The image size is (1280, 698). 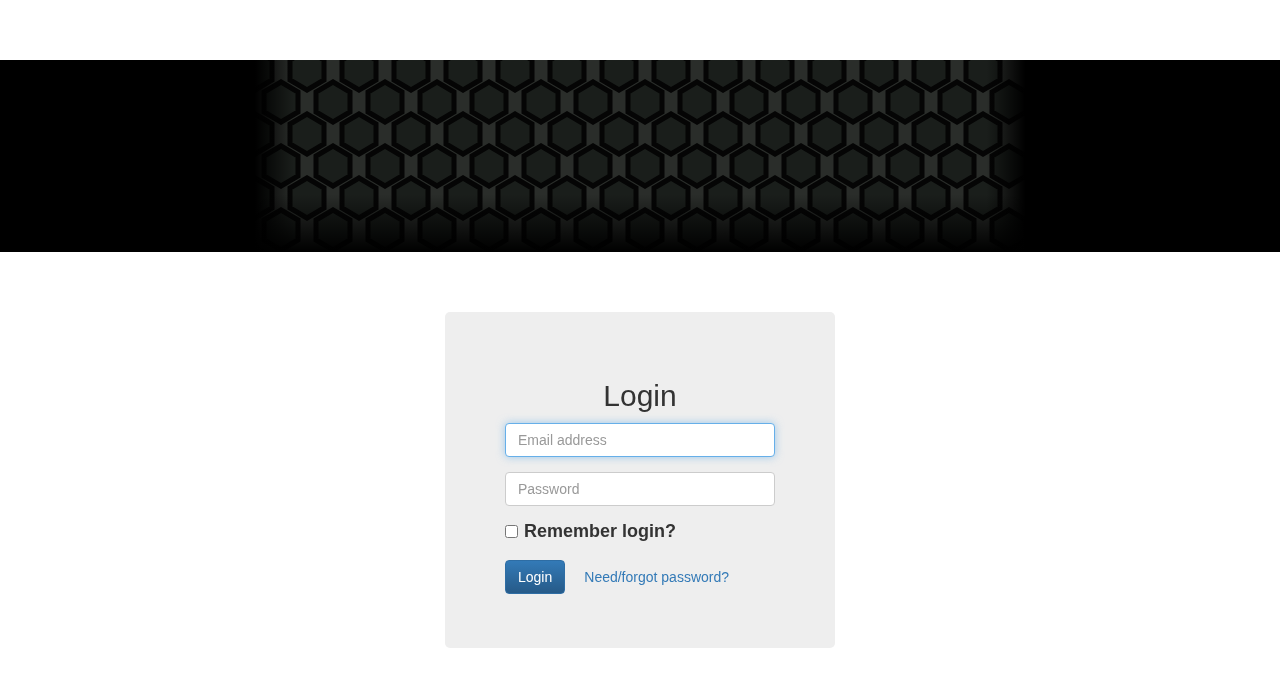 I want to click on email-field: Email address, so click(x=640, y=440).